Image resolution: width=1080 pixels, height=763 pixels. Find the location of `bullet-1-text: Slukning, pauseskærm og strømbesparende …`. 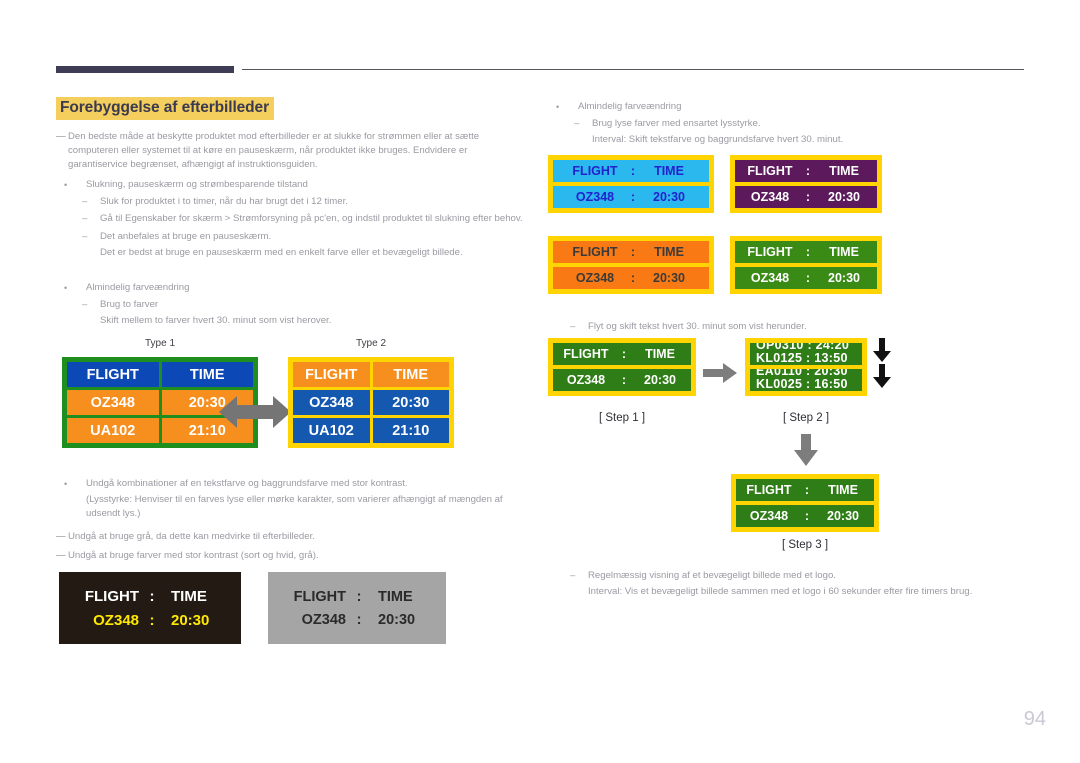

bullet-1-text: Slukning, pauseskærm og strømbesparende … is located at coordinates (197, 184).